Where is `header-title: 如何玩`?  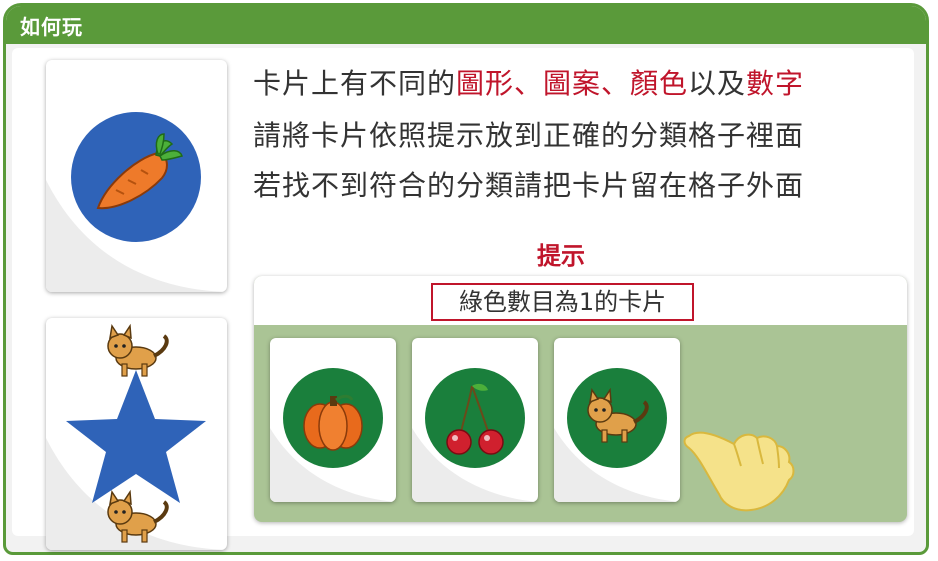
header-title: 如何玩 is located at coordinates (51, 27).